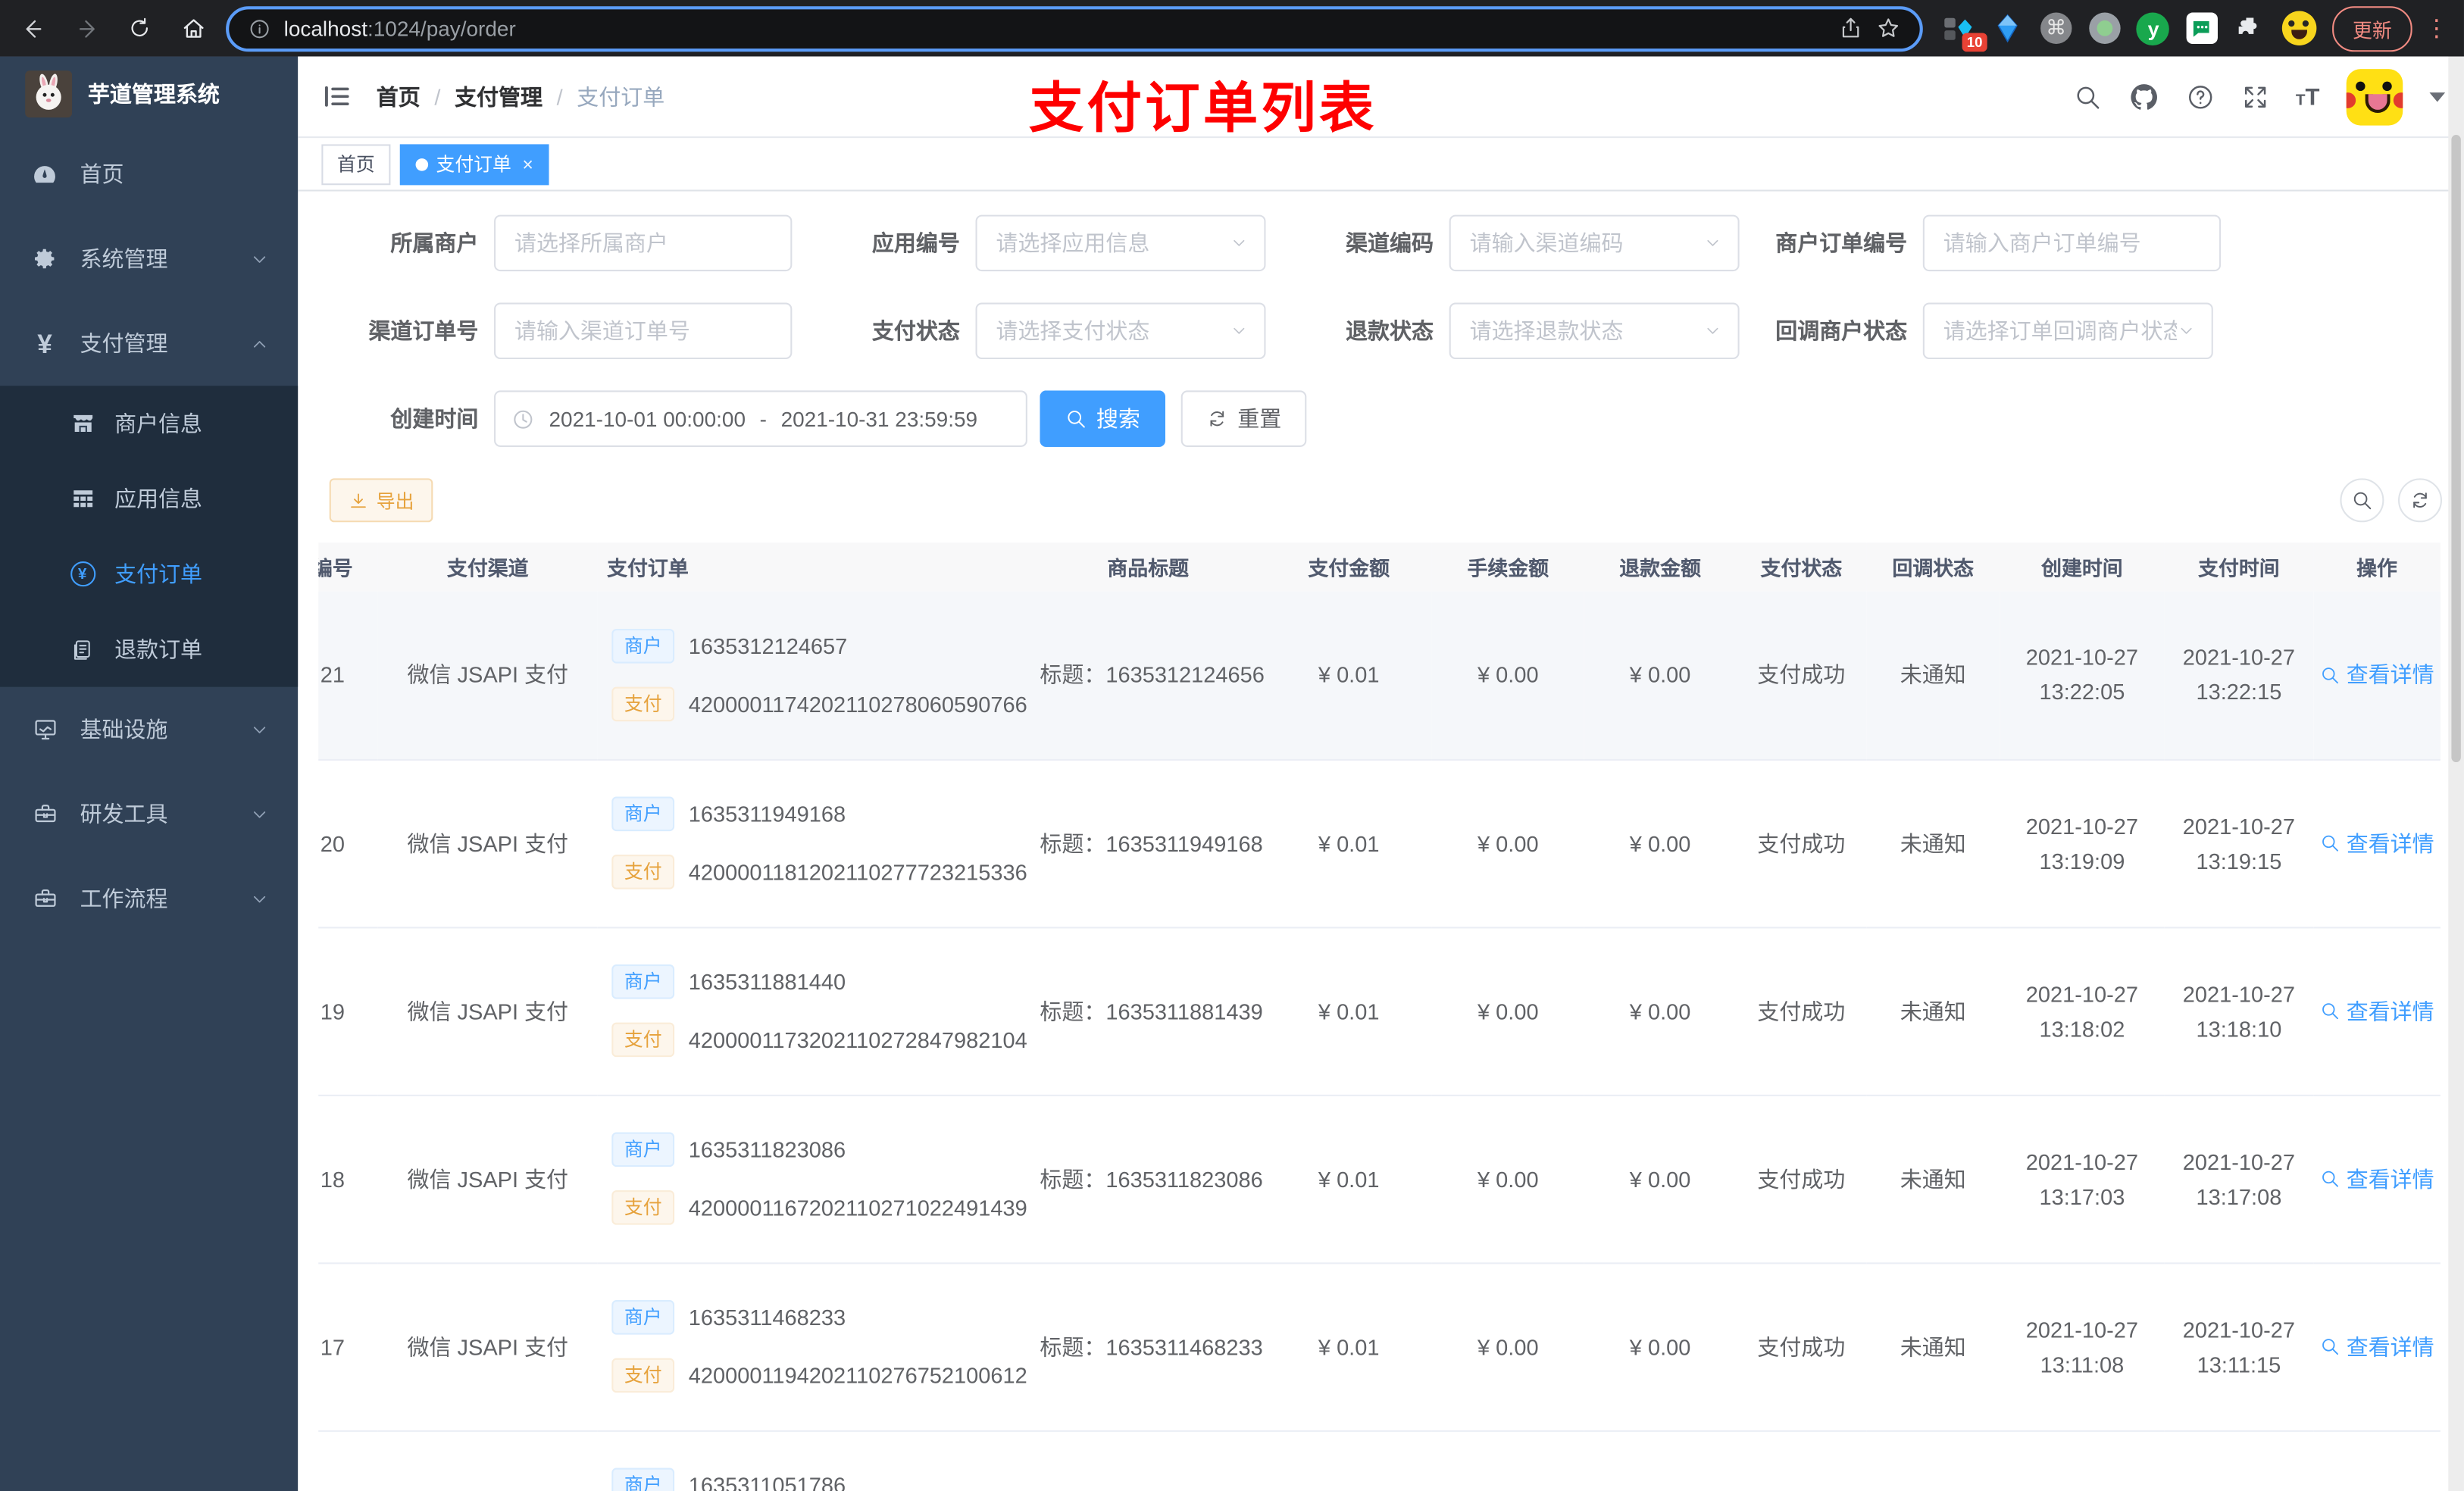 This screenshot has width=2464, height=1491. I want to click on cell-amount, so click(1348, 1460).